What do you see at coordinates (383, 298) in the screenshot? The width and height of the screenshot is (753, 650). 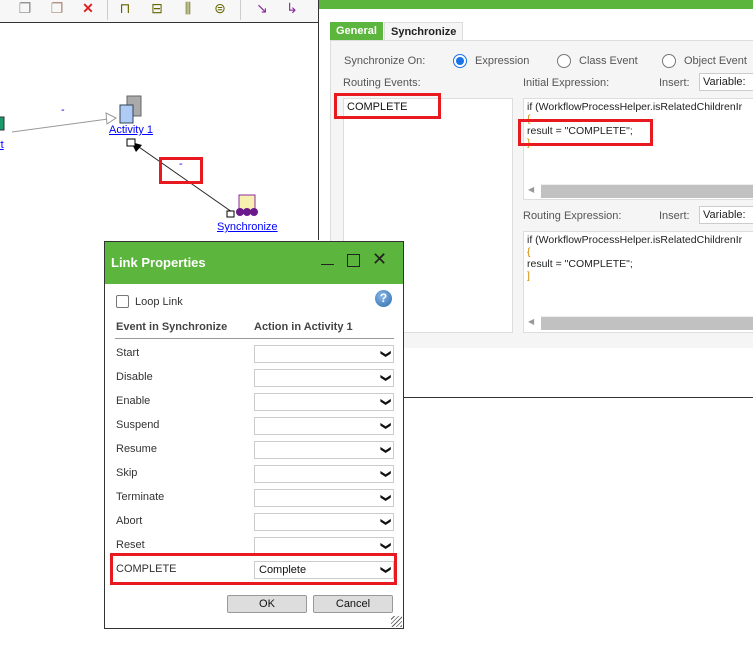 I see `help-icon: ?` at bounding box center [383, 298].